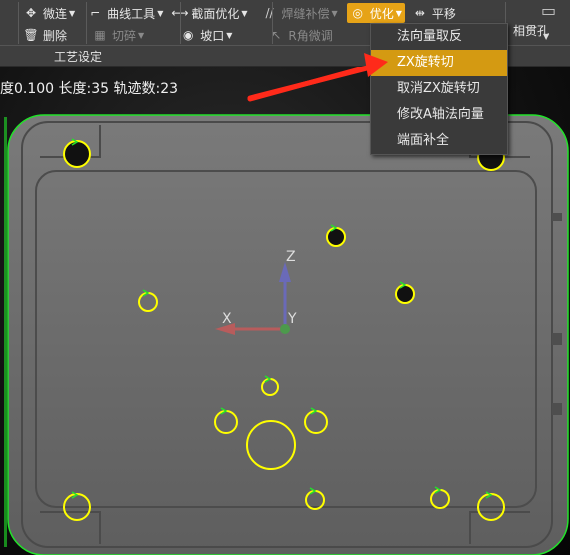  Describe the element at coordinates (419, 13) in the screenshot. I see `translate-icon: ⇹` at that location.